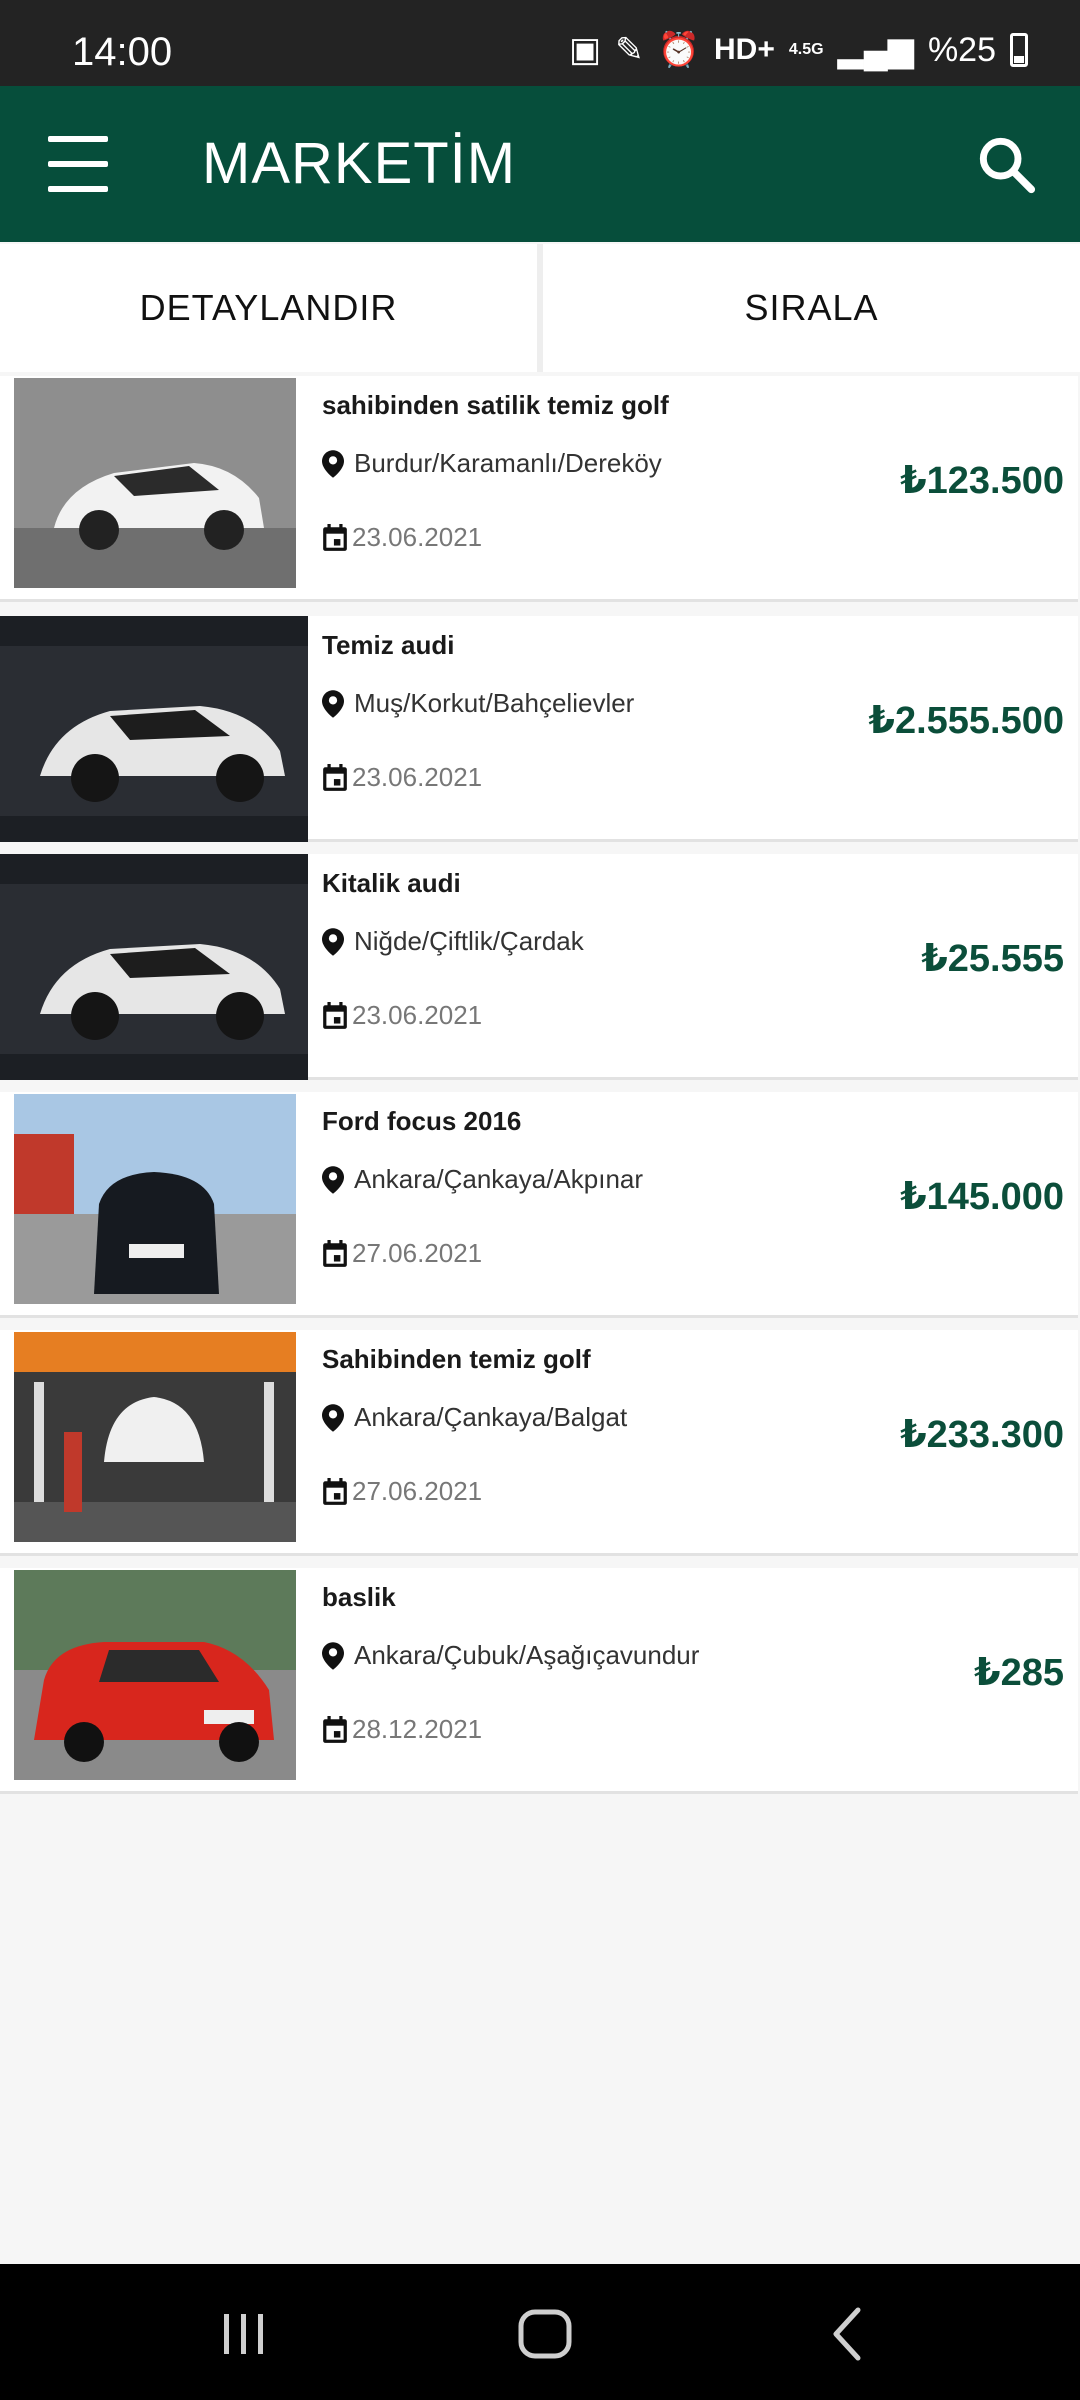  Describe the element at coordinates (391, 883) in the screenshot. I see `listing-title: Kitalik audi` at that location.